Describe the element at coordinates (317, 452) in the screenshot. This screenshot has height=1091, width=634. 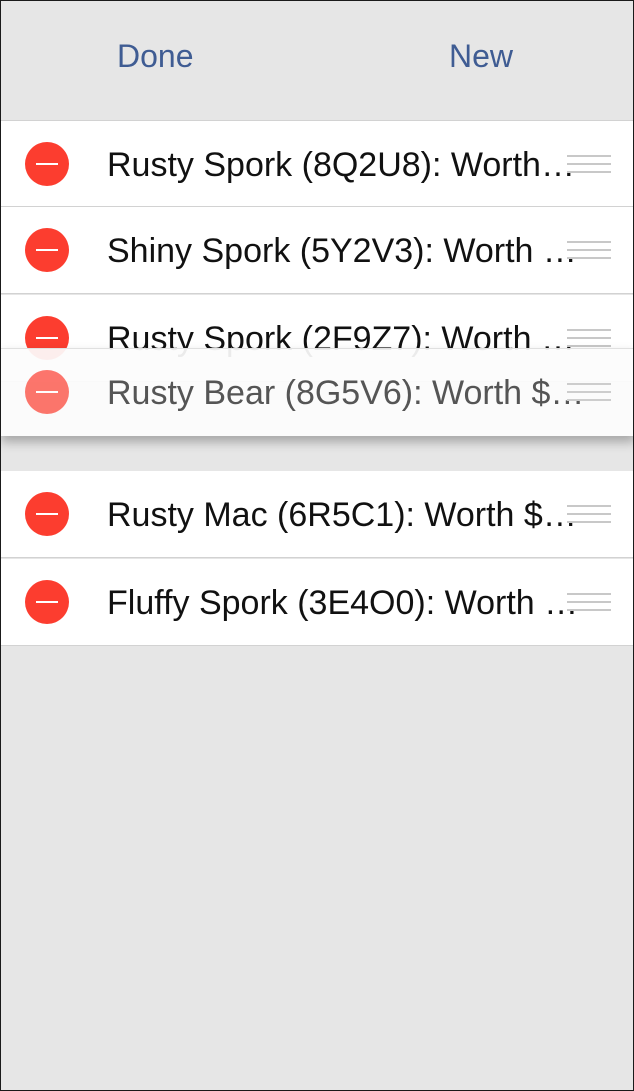
I see `drop-placeholder` at that location.